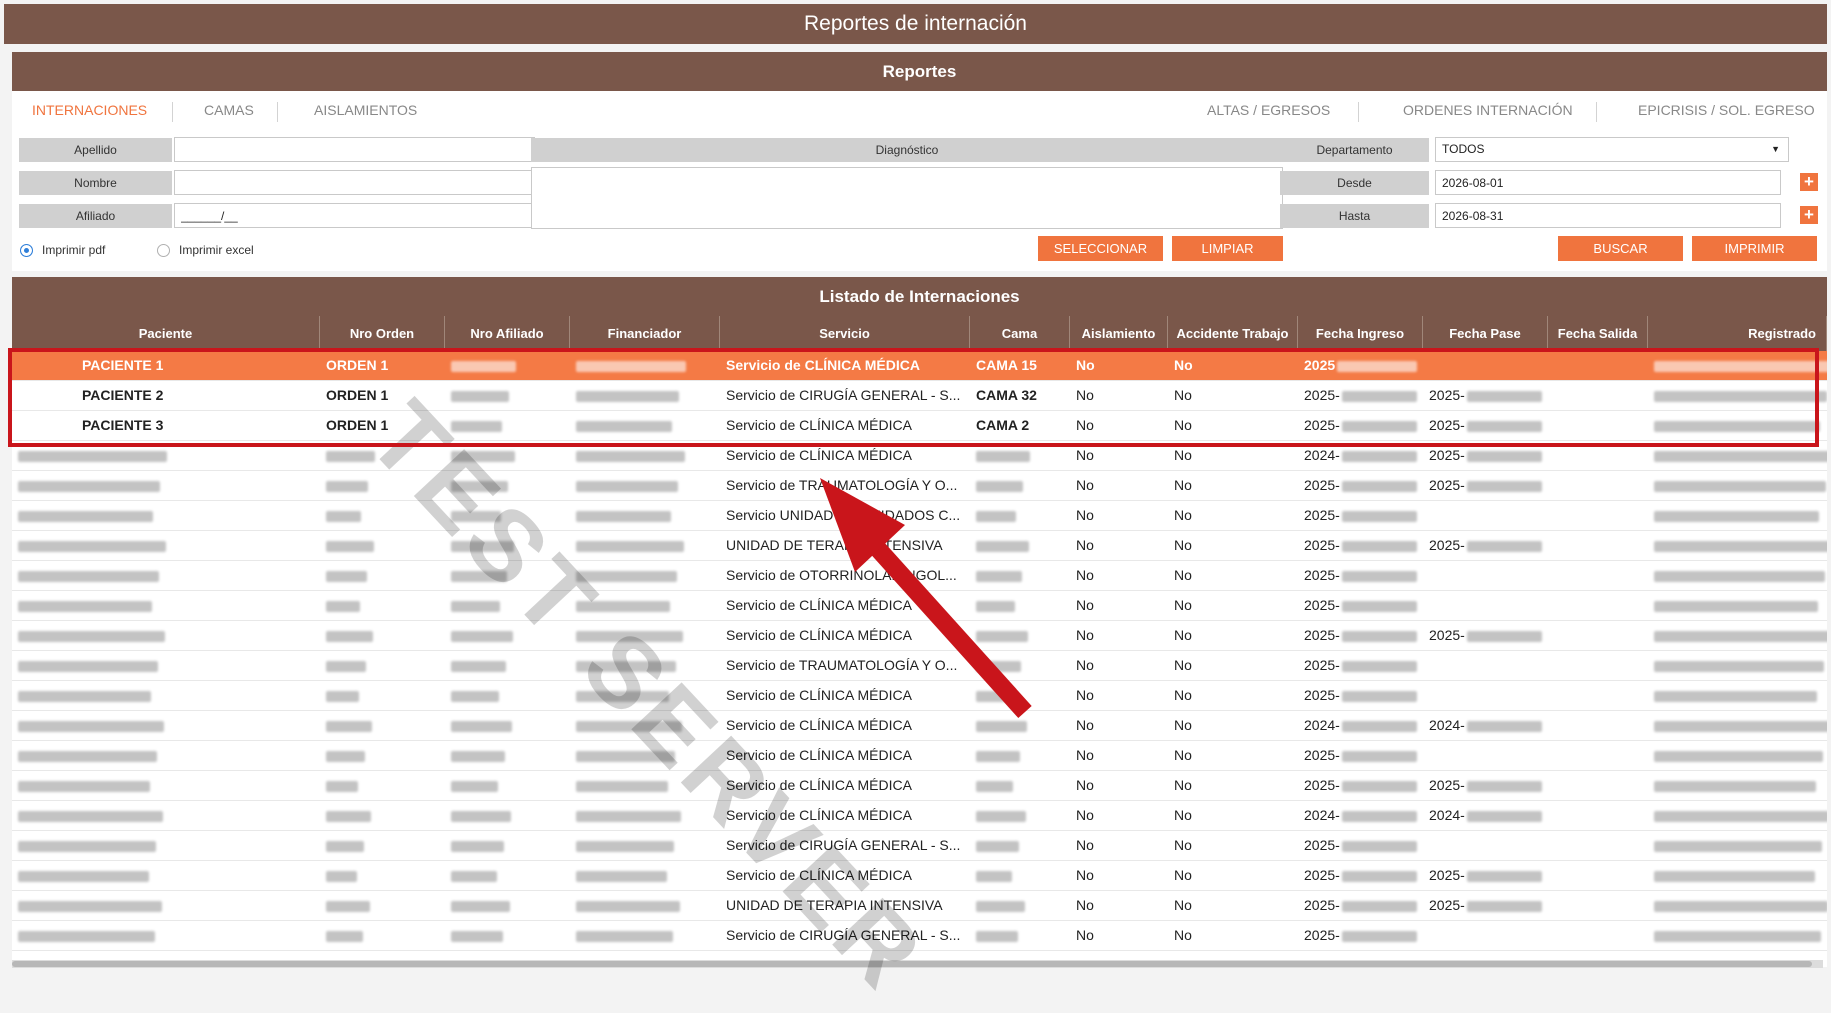 The height and width of the screenshot is (1013, 1831). Describe the element at coordinates (382, 333) in the screenshot. I see `column-header-orden: Nro Orden` at that location.